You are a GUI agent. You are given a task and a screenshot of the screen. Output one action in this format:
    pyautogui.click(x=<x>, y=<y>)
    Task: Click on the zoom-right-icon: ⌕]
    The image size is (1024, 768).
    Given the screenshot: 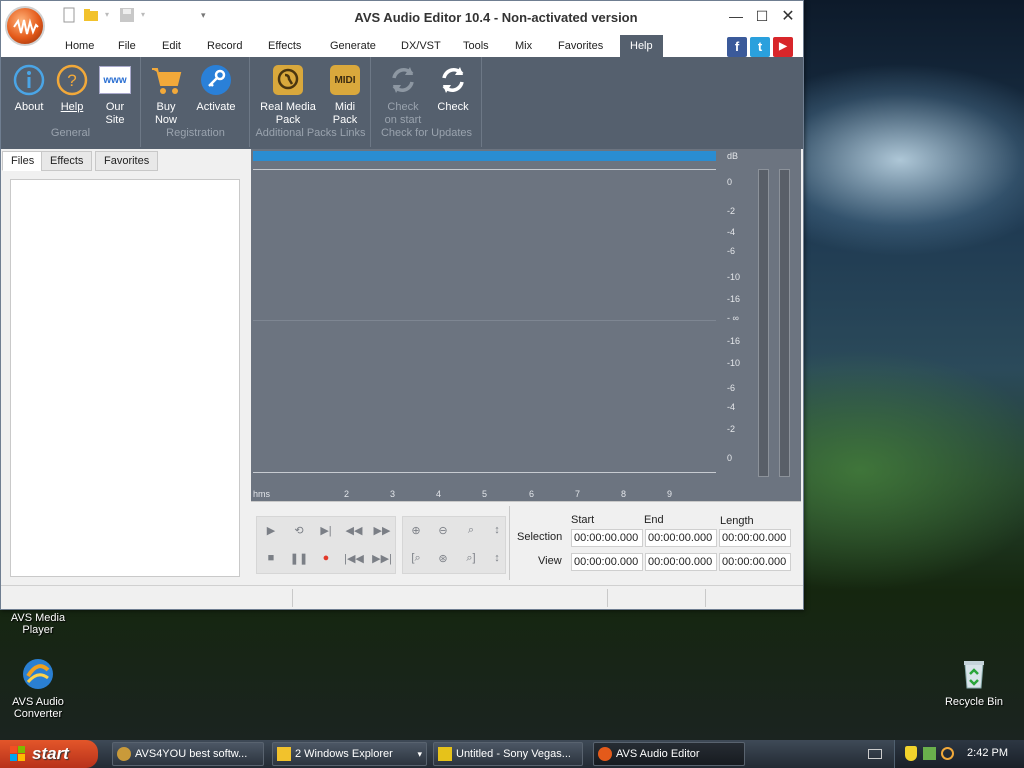 What is the action you would take?
    pyautogui.click(x=471, y=558)
    